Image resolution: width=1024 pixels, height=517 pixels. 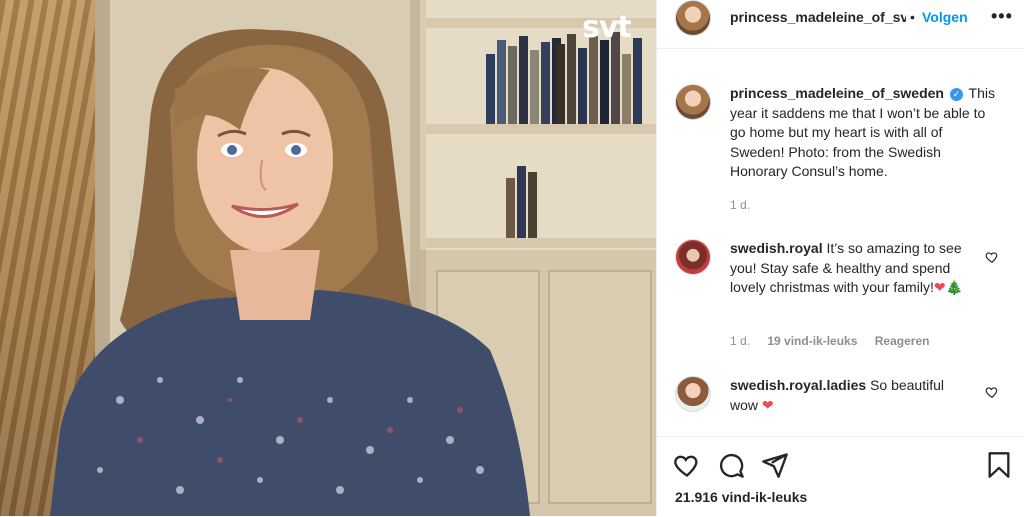 I want to click on post-actions: 21.916 vind-ik-leuks, so click(x=840, y=476).